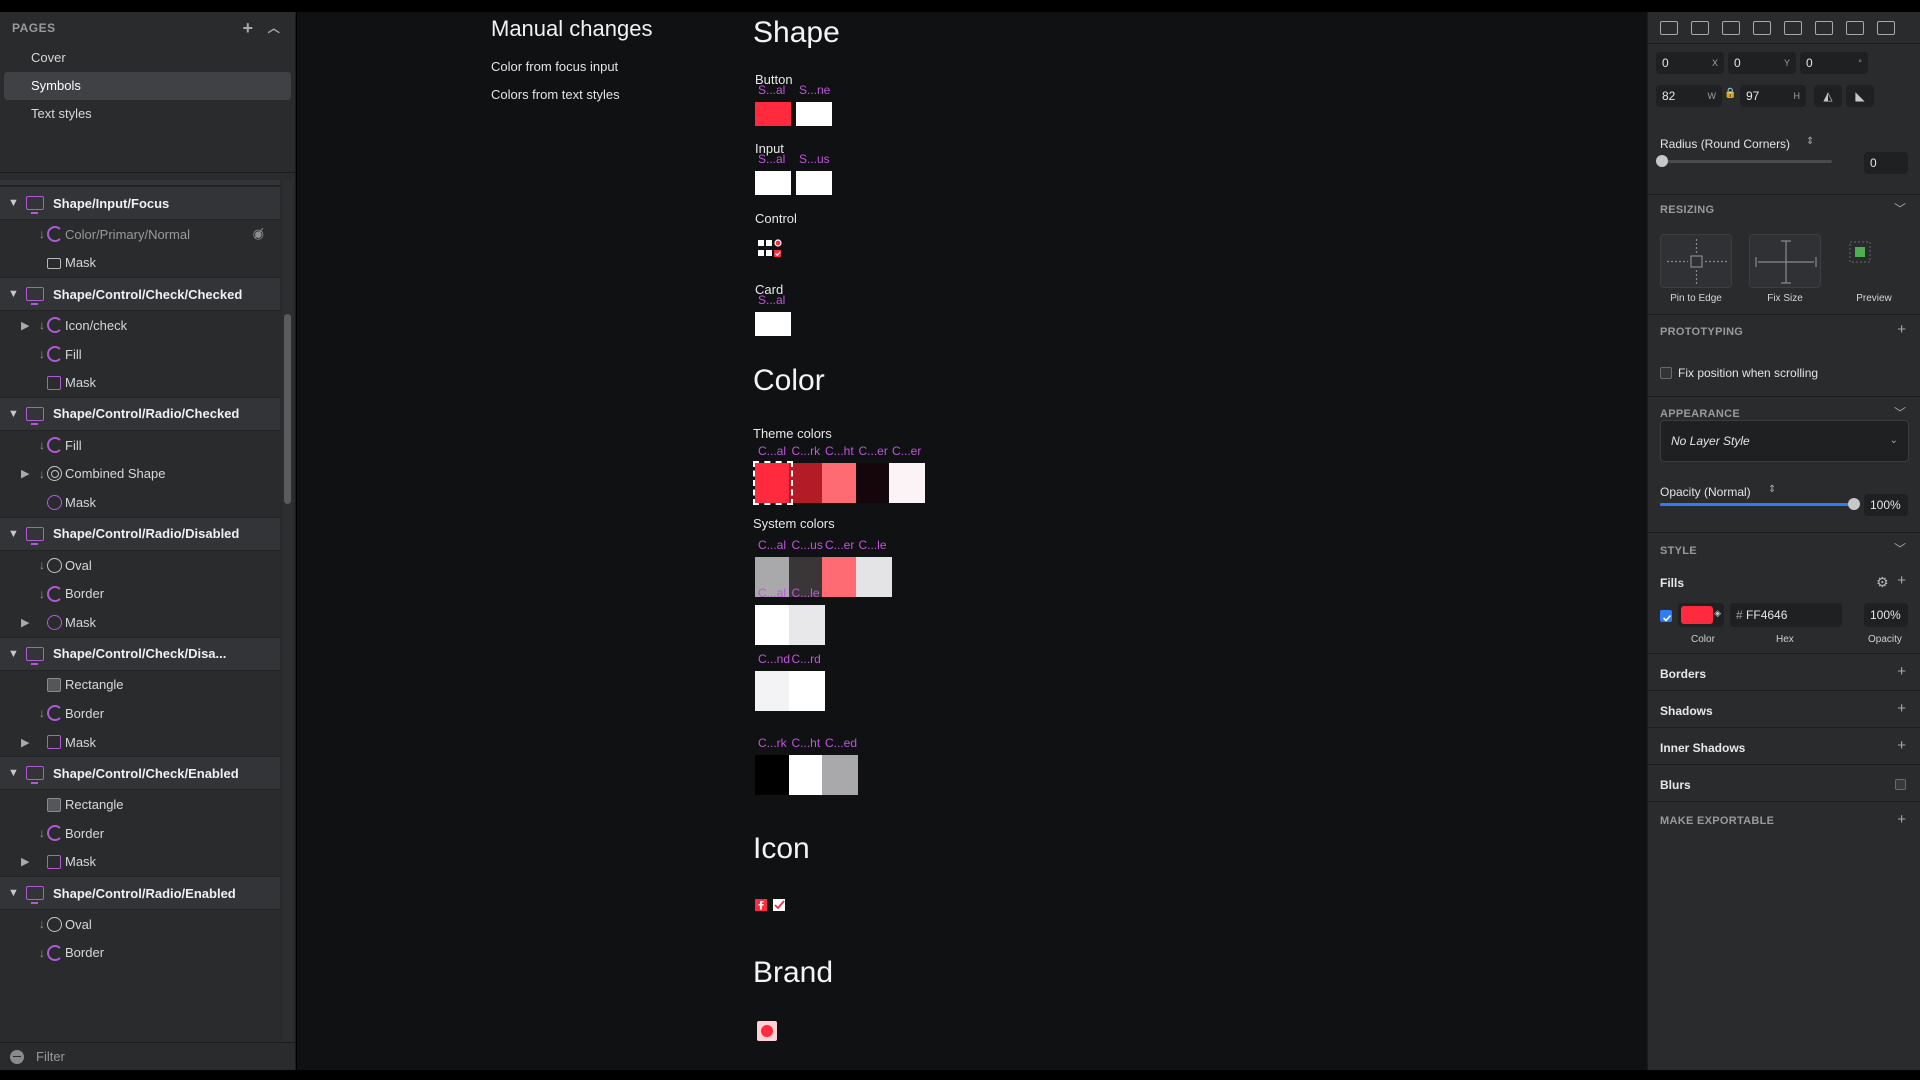 This screenshot has width=1920, height=1080. Describe the element at coordinates (814, 114) in the screenshot. I see `button-swatch-secondary` at that location.